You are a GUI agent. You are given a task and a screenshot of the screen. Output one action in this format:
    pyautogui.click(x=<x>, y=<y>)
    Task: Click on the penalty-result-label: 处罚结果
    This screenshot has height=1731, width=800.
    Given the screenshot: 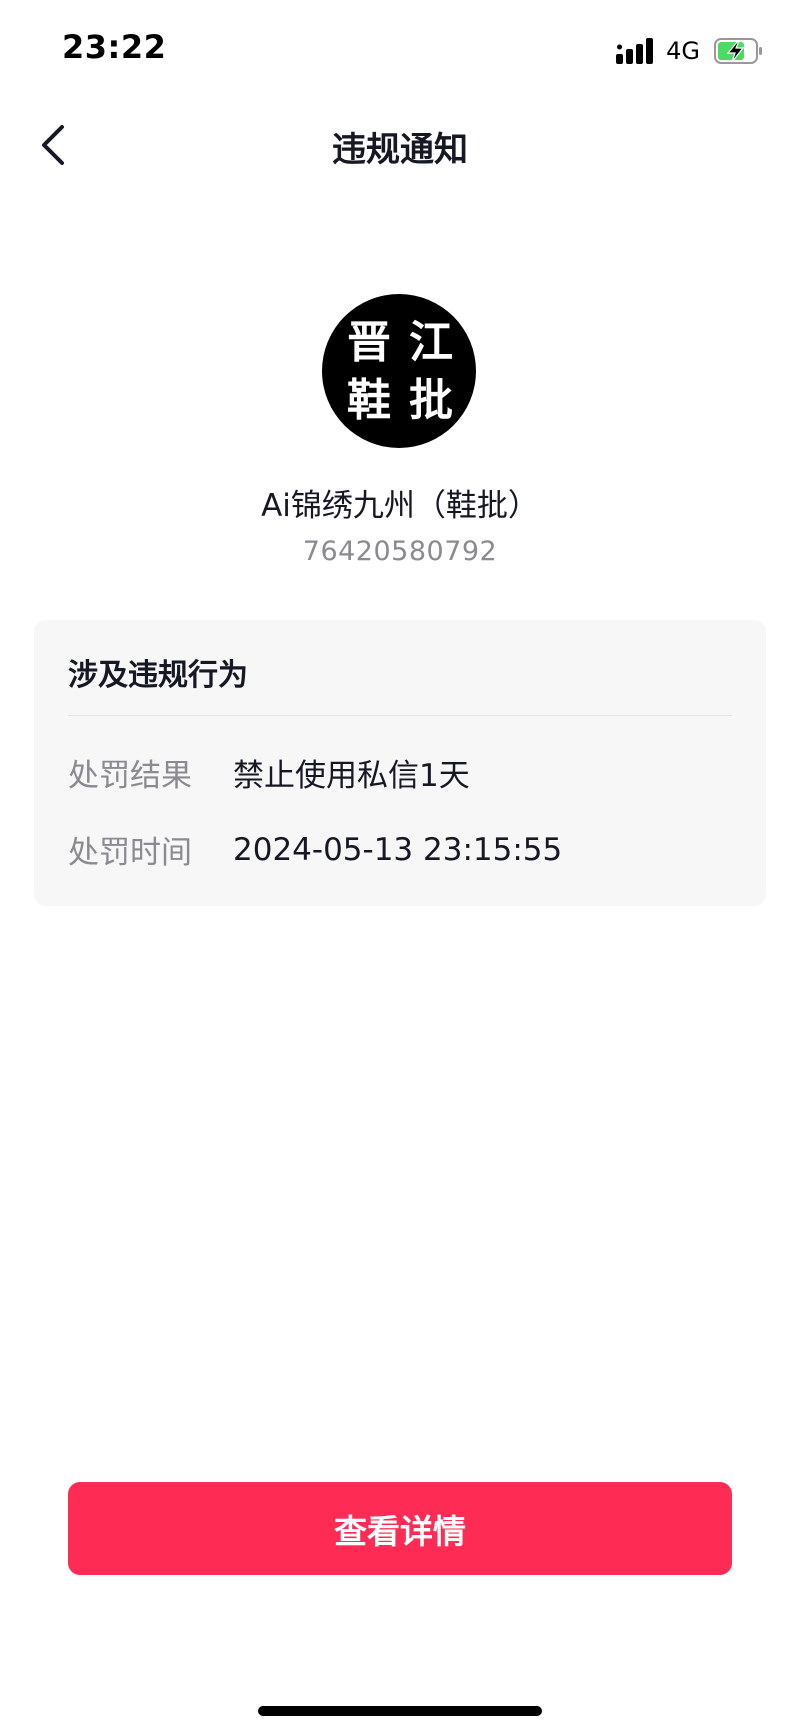 What is the action you would take?
    pyautogui.click(x=130, y=776)
    